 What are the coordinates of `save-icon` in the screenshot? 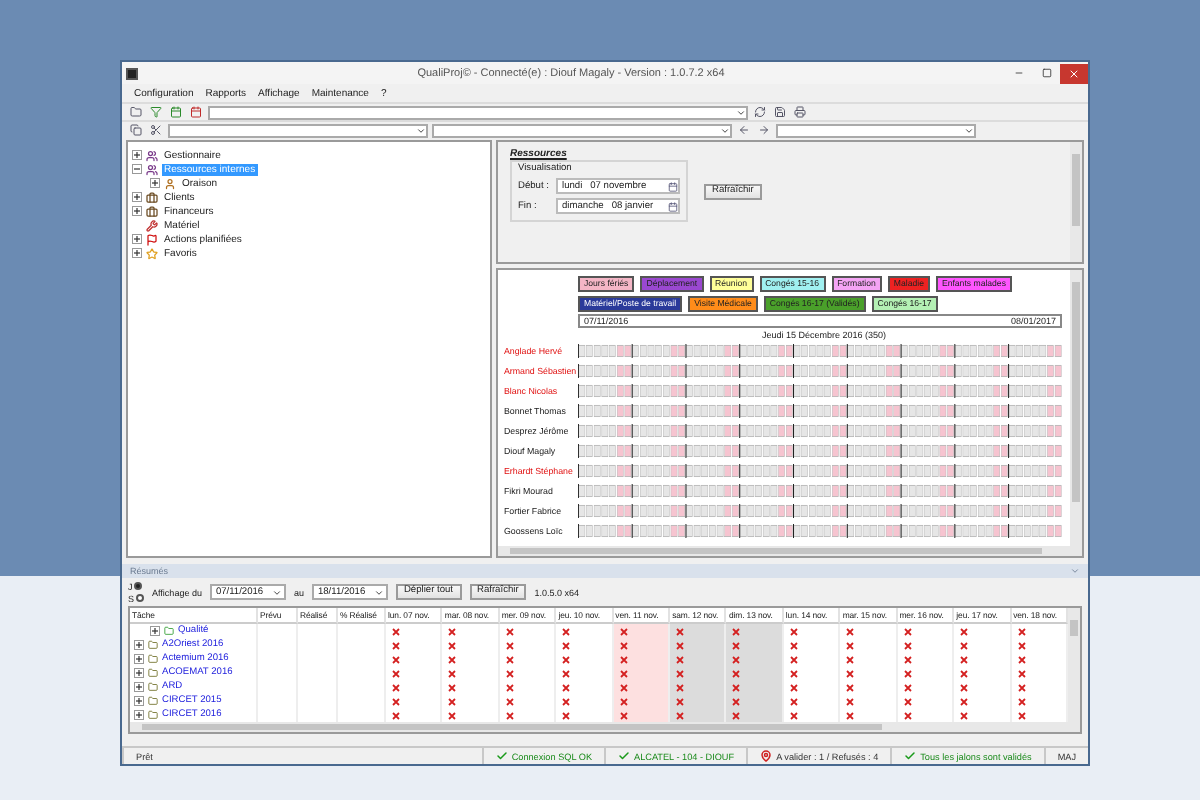 It's located at (780, 112).